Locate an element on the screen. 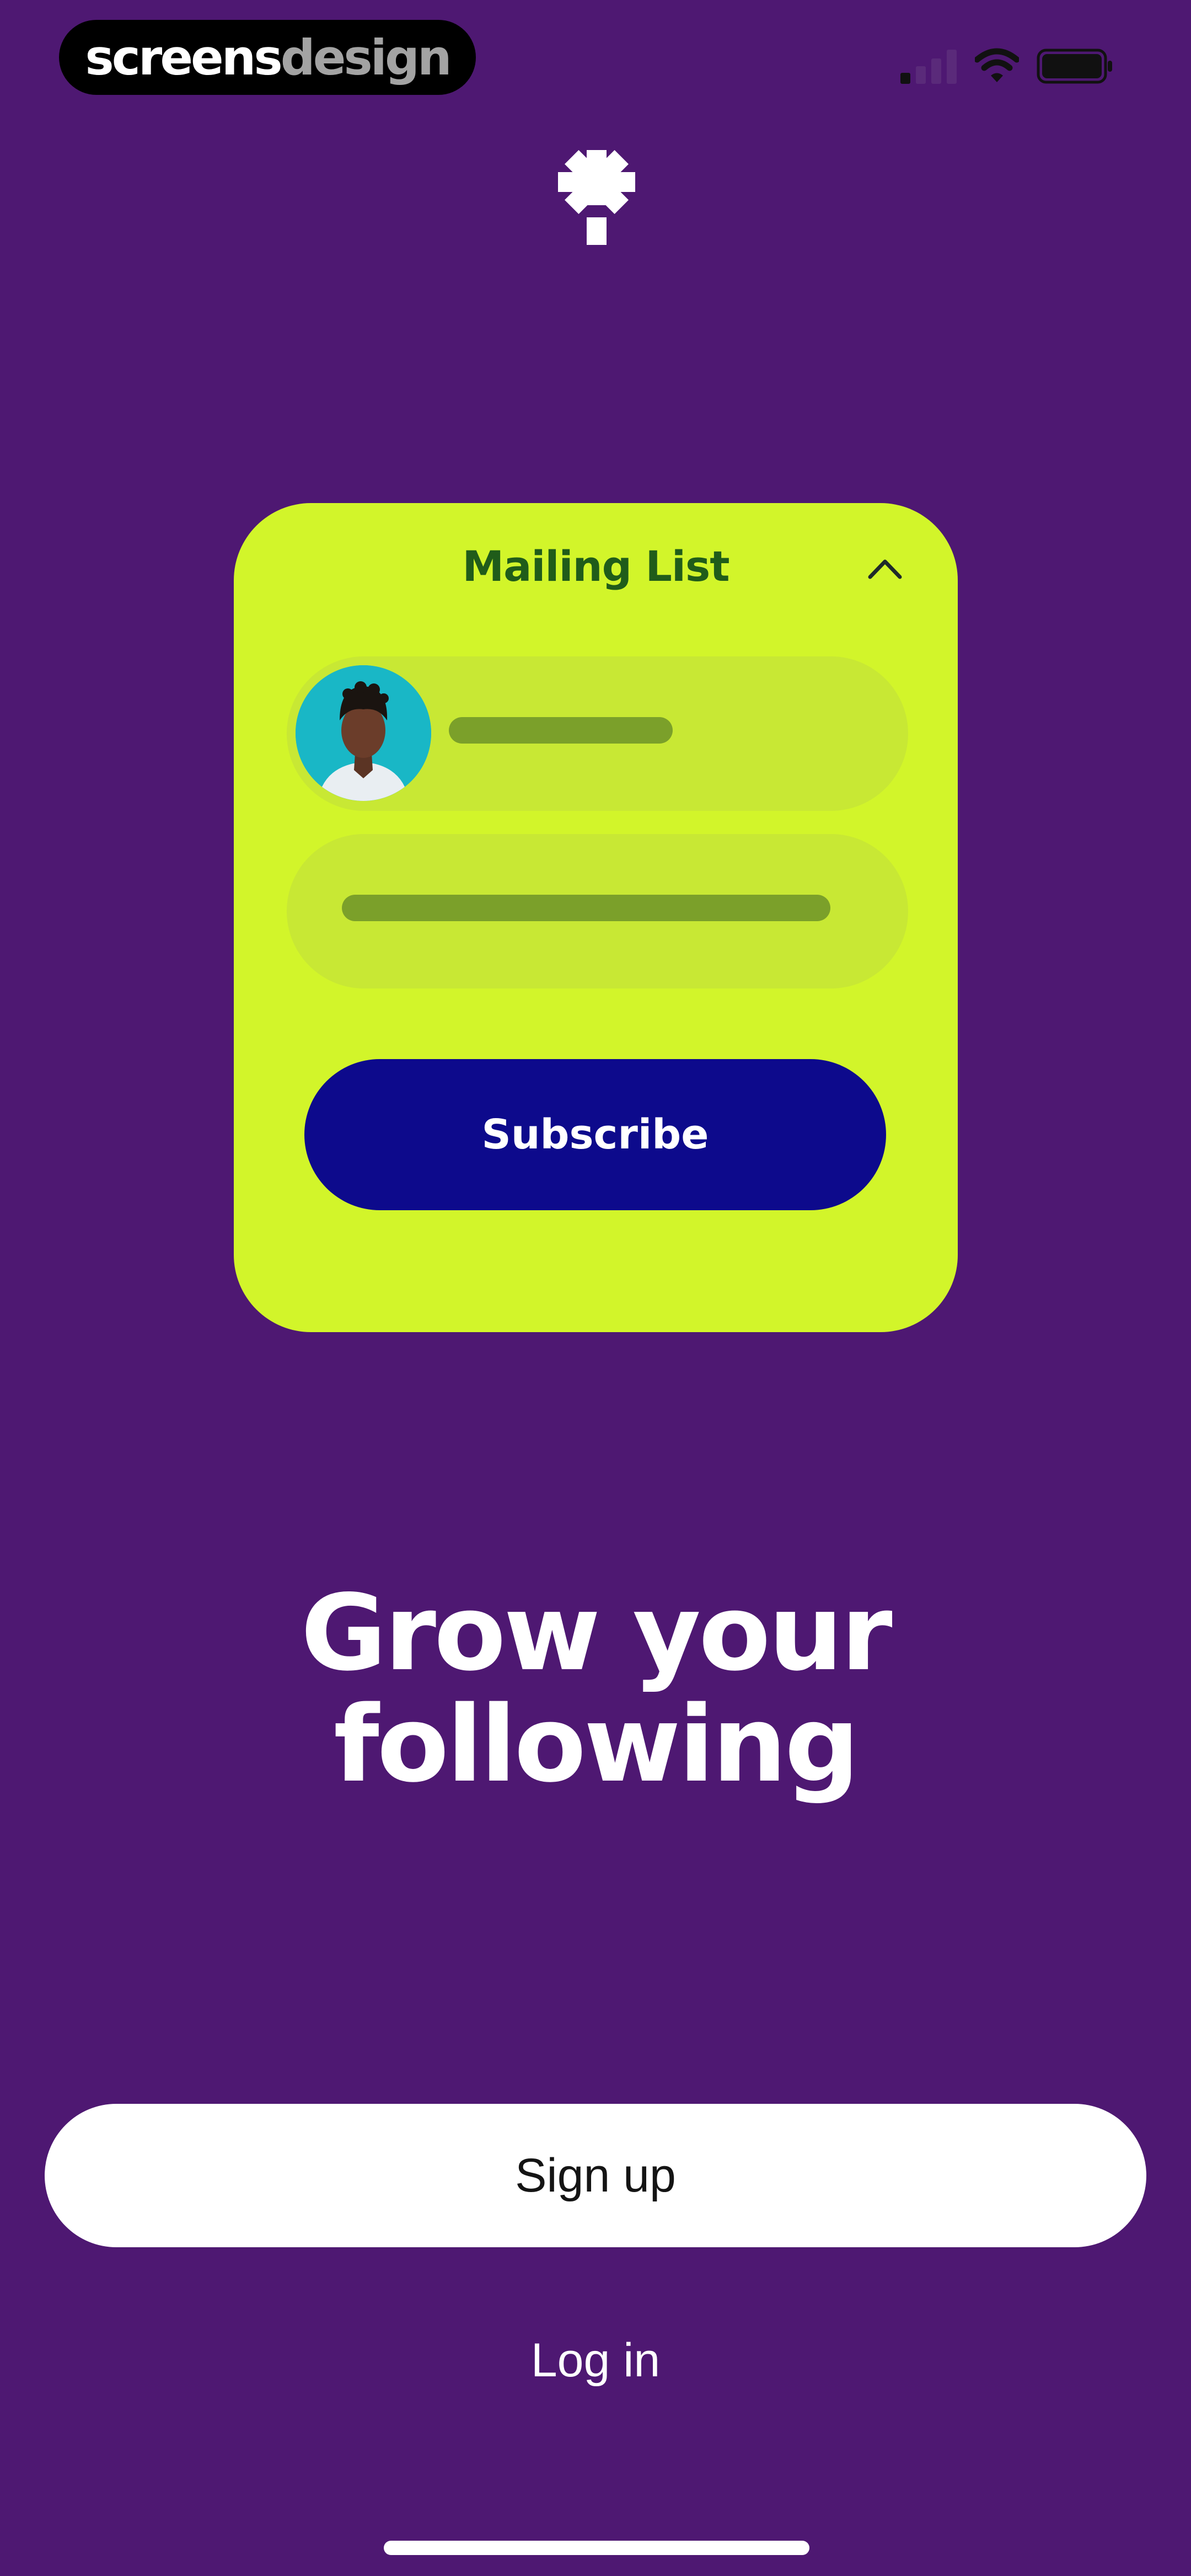 This screenshot has width=1191, height=2576. sign-up-button: Sign up is located at coordinates (595, 2175).